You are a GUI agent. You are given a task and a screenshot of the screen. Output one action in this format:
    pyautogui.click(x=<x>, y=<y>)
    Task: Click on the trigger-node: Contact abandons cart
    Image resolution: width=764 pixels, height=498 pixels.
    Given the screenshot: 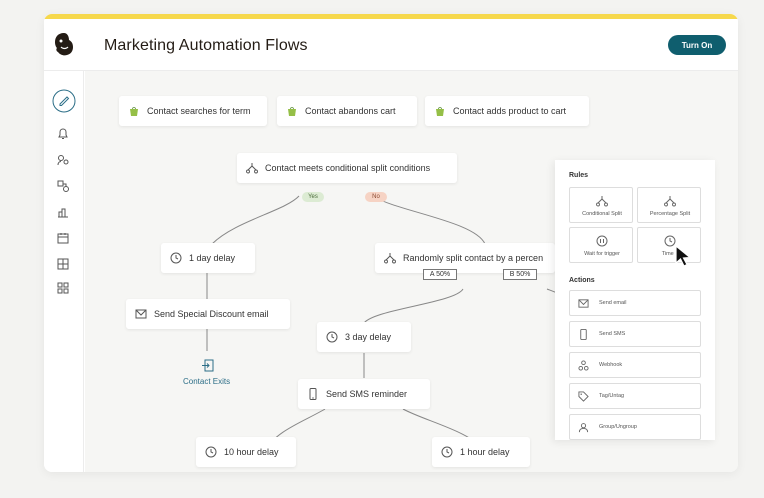 What is the action you would take?
    pyautogui.click(x=347, y=111)
    